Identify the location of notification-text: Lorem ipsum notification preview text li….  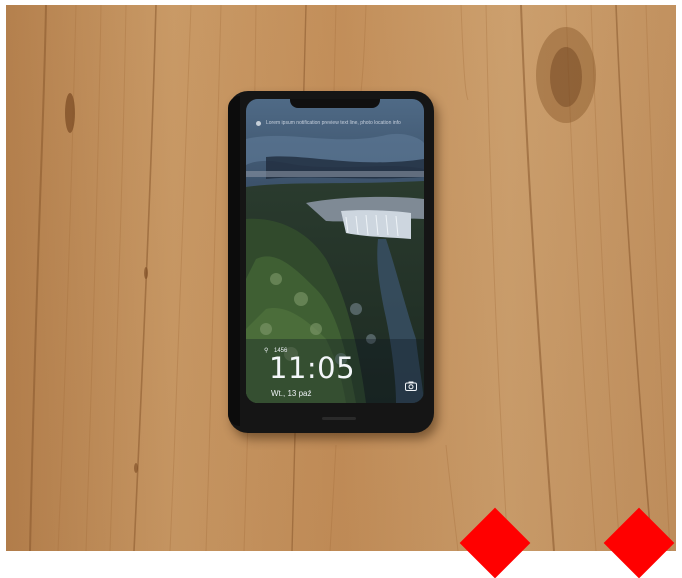
(333, 123).